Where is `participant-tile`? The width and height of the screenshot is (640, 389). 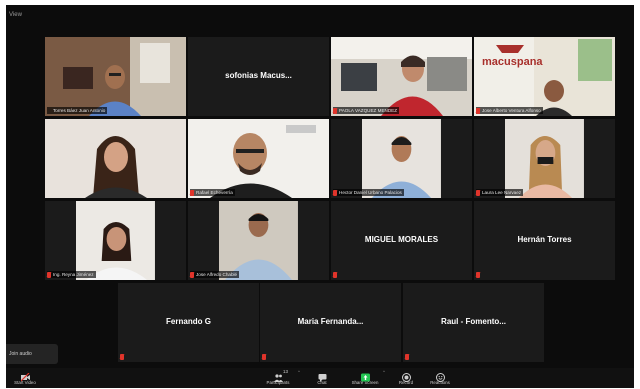
participant-tile is located at coordinates (115, 158).